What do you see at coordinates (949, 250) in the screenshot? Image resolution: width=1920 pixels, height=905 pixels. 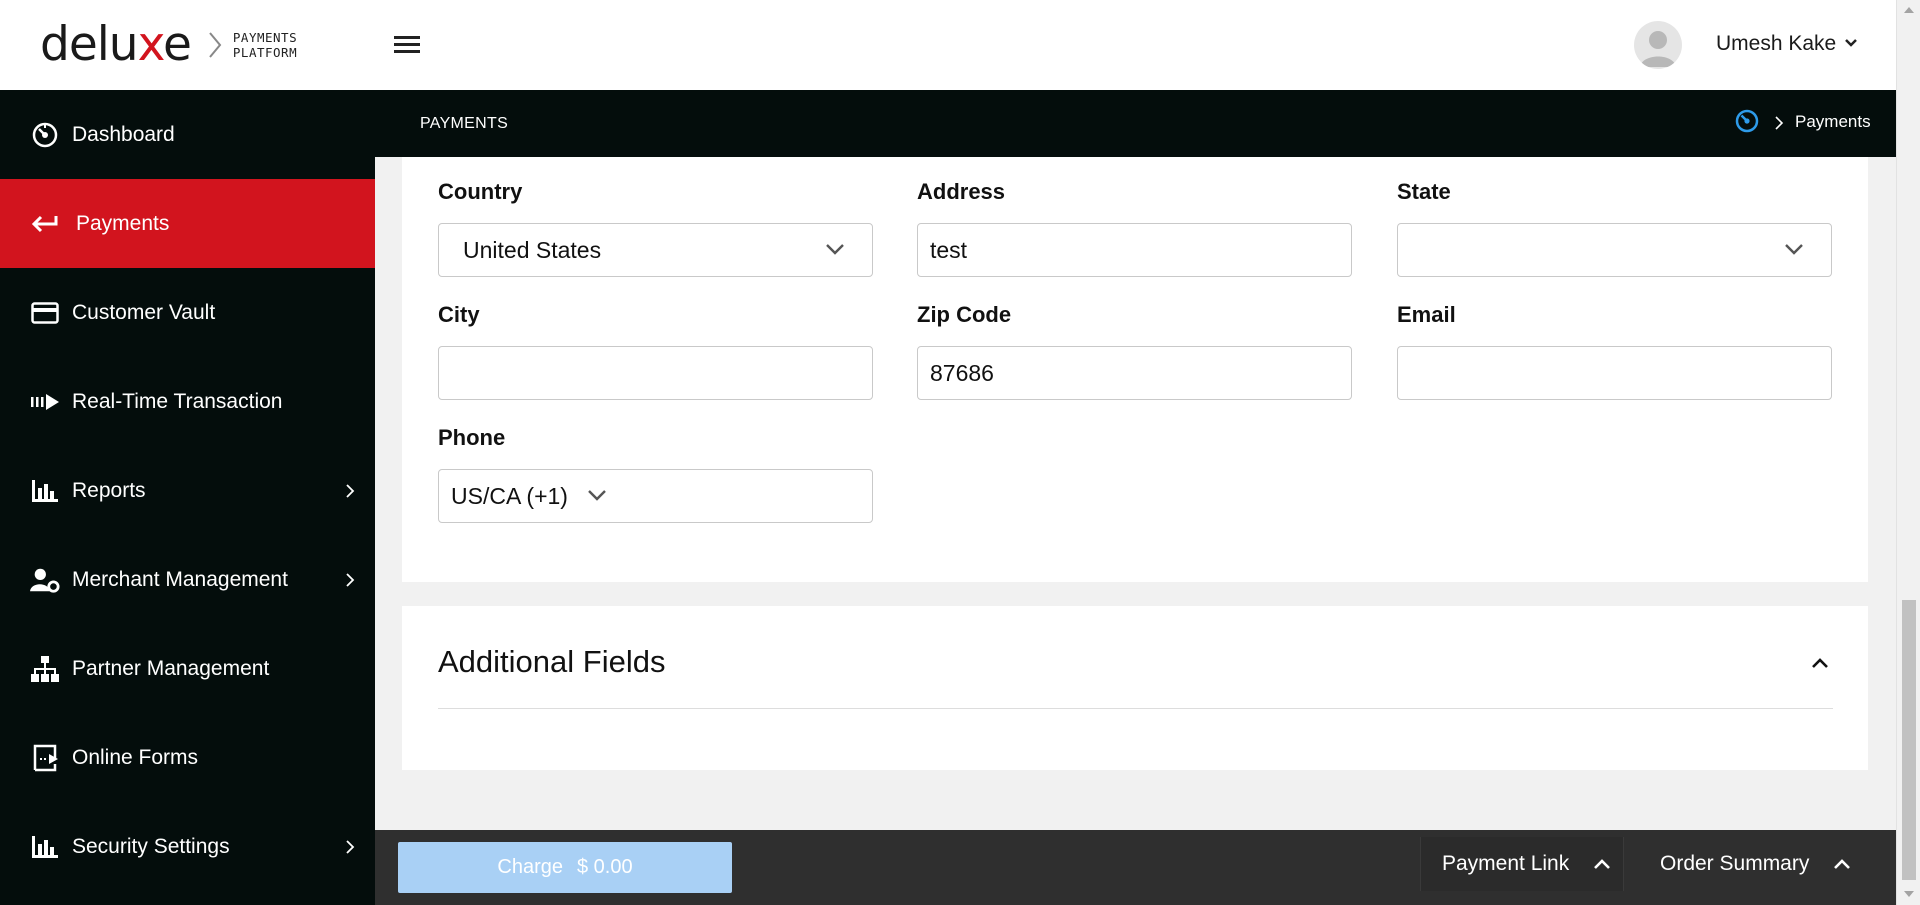 I see `address-value: test` at bounding box center [949, 250].